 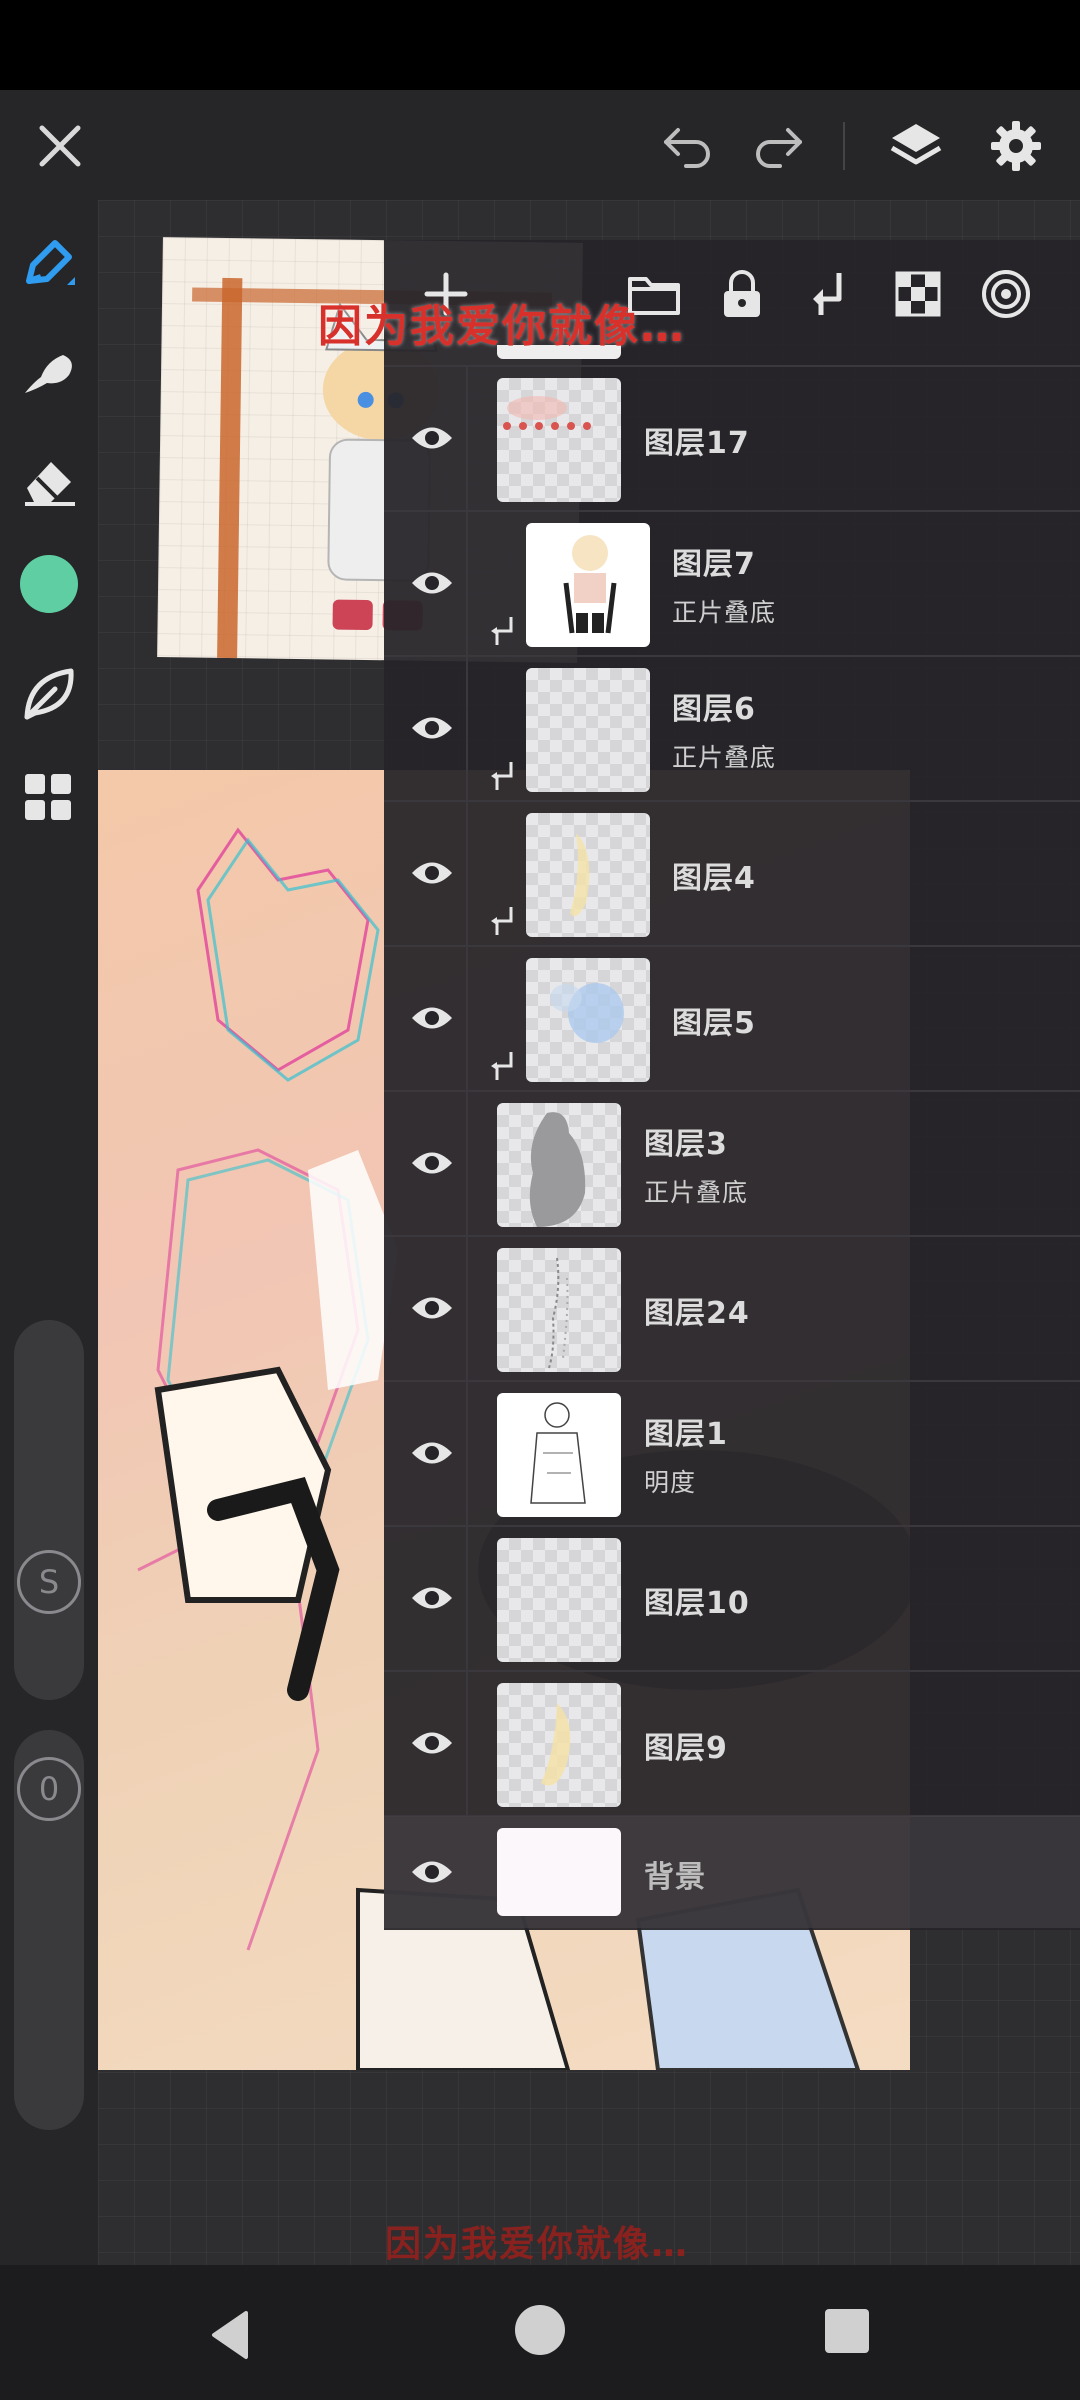 I want to click on color-swatch, so click(x=49, y=584).